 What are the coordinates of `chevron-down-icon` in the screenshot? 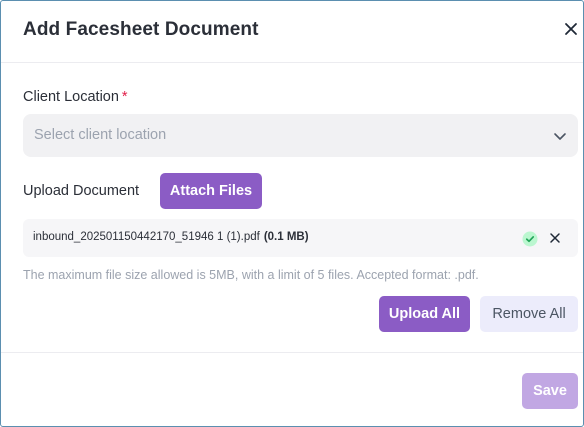 It's located at (560, 136).